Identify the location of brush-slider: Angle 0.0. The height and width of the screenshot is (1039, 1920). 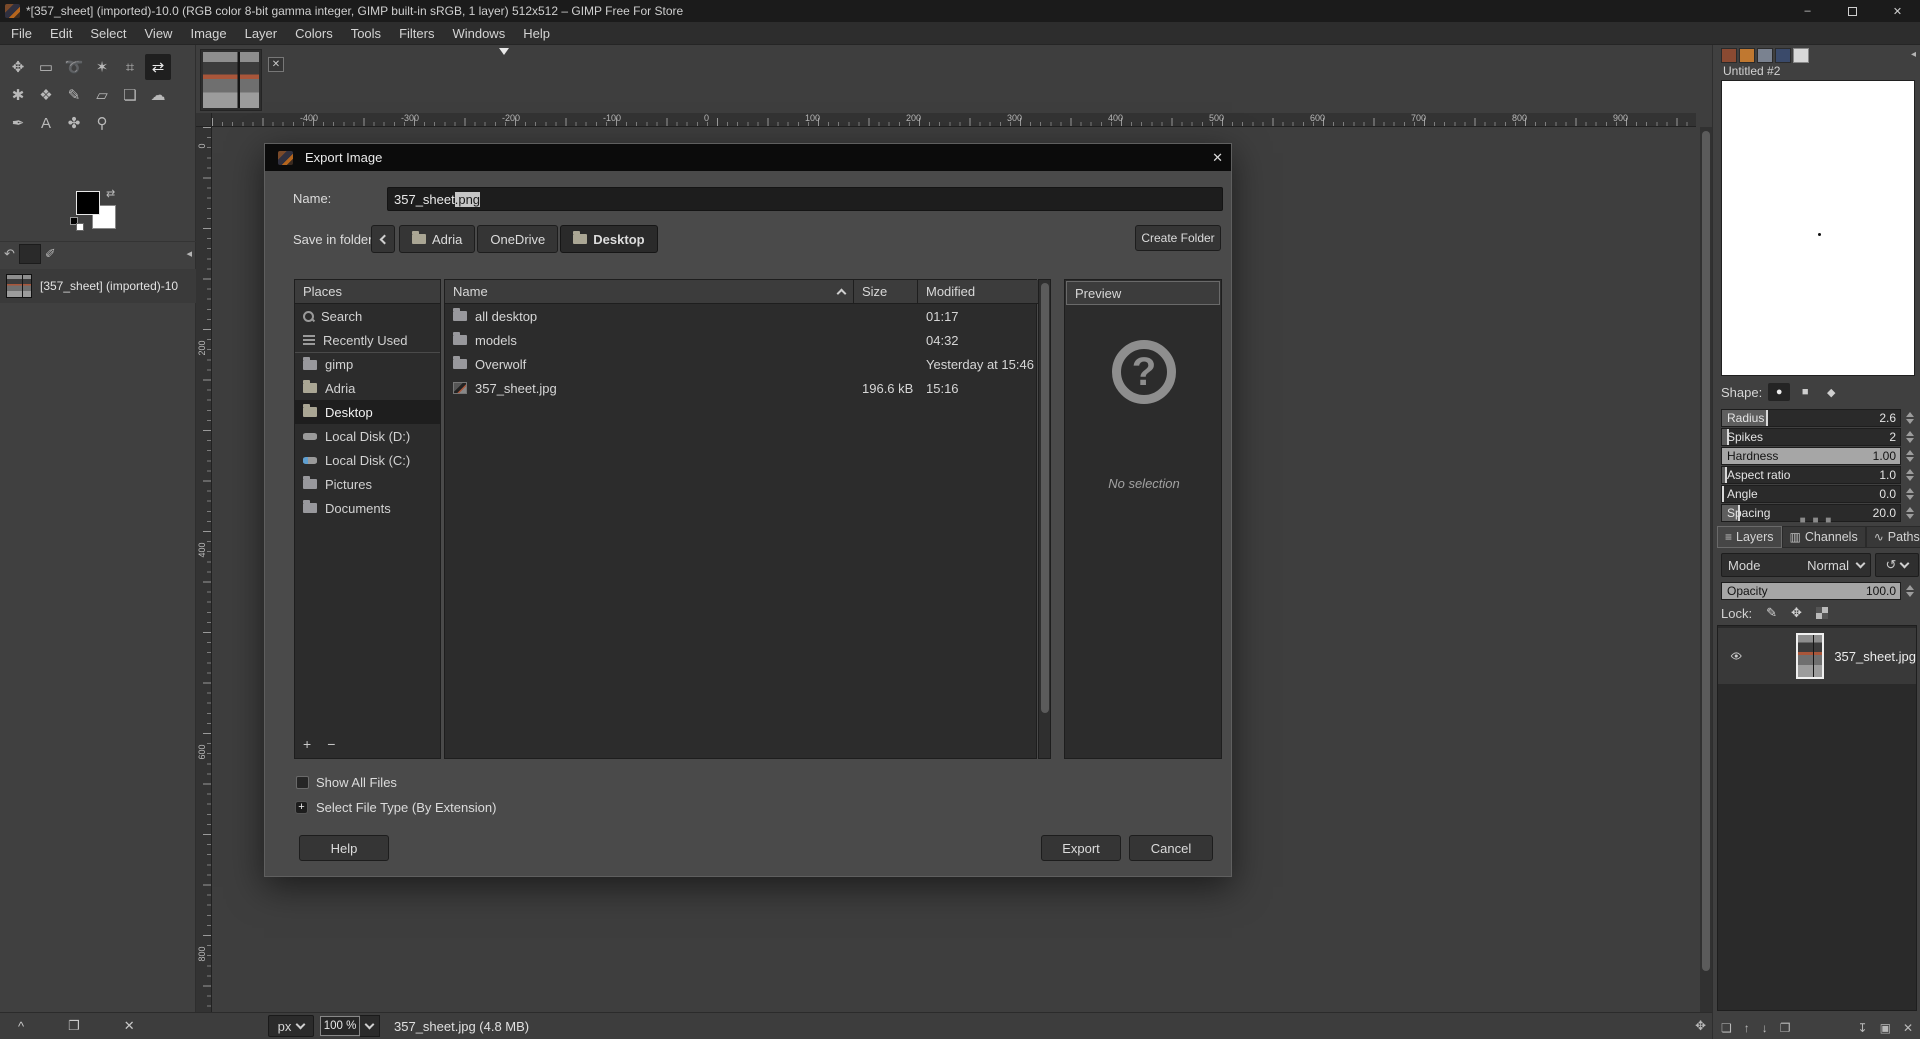
(1811, 494).